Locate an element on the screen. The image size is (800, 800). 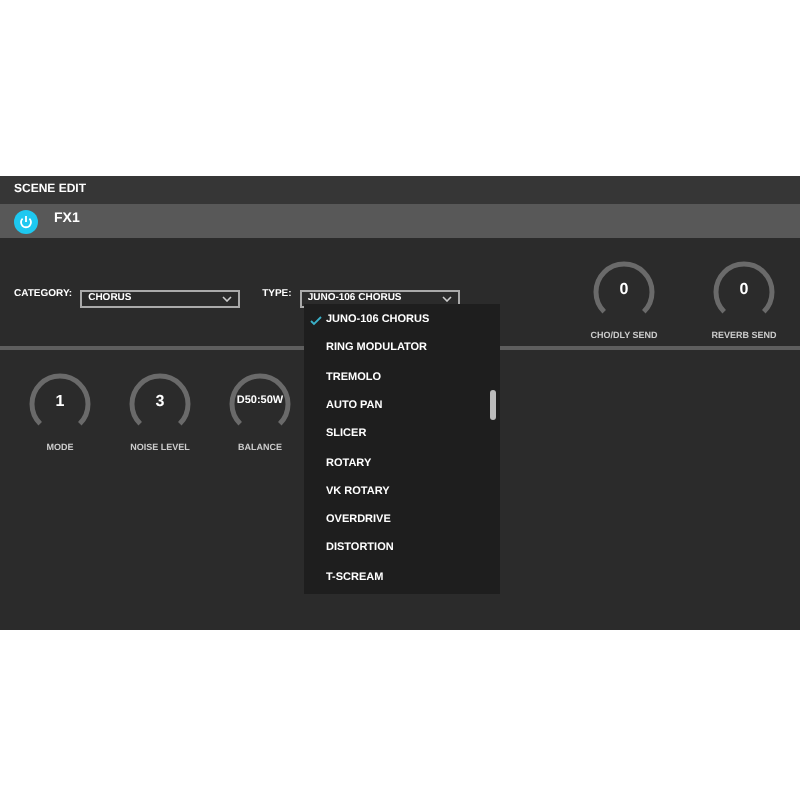
check-icon is located at coordinates (316, 320).